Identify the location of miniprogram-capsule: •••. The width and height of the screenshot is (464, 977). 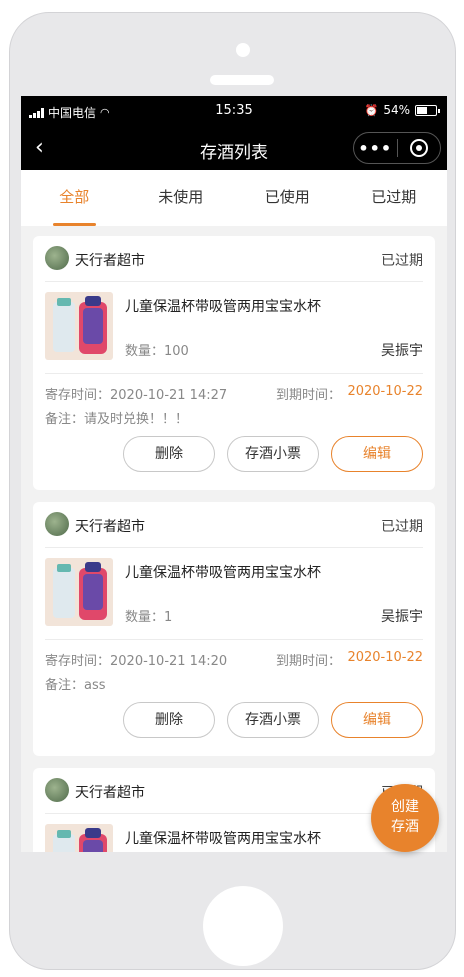
(397, 148).